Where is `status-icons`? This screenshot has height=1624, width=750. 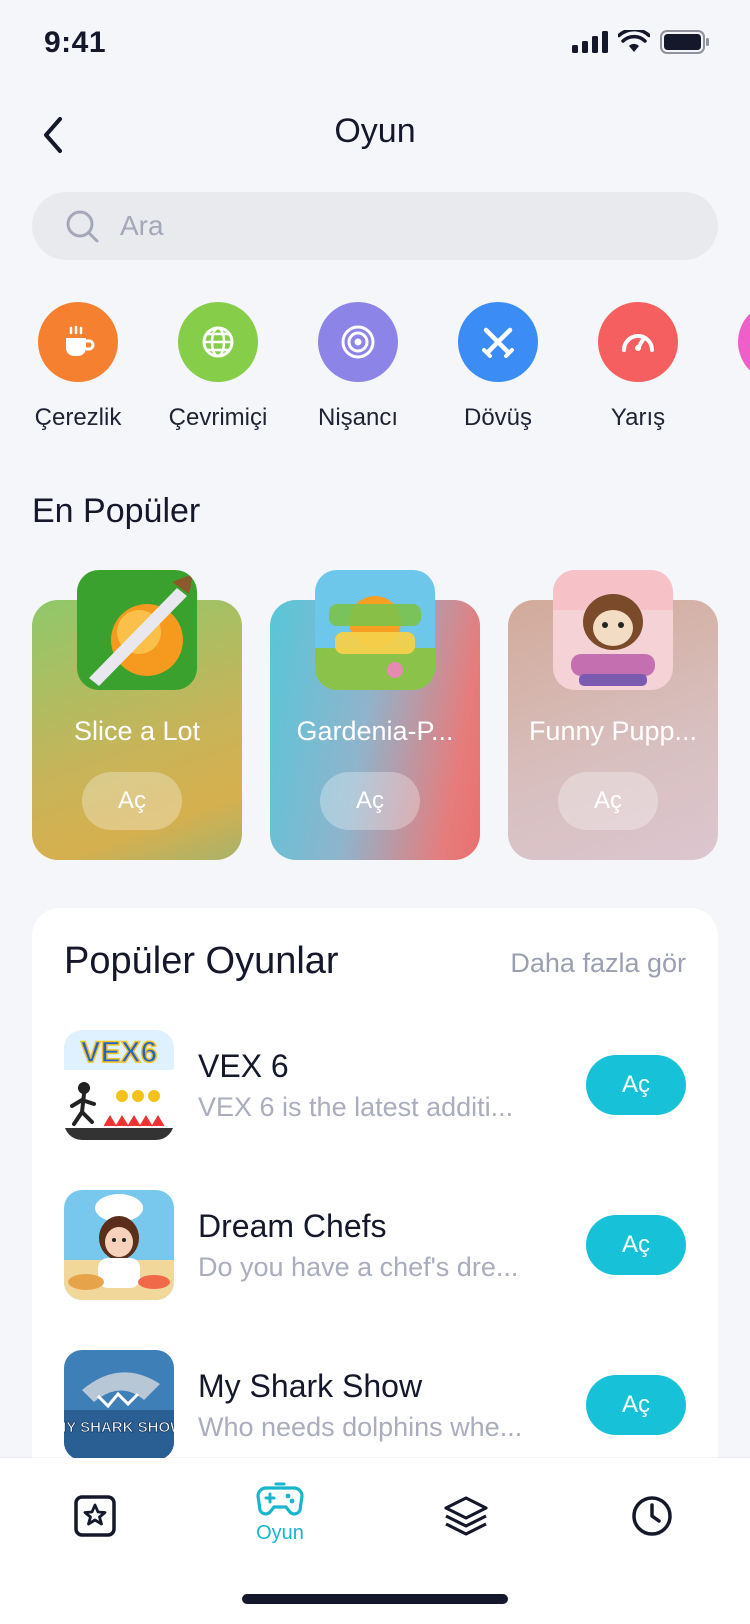
status-icons is located at coordinates (641, 42).